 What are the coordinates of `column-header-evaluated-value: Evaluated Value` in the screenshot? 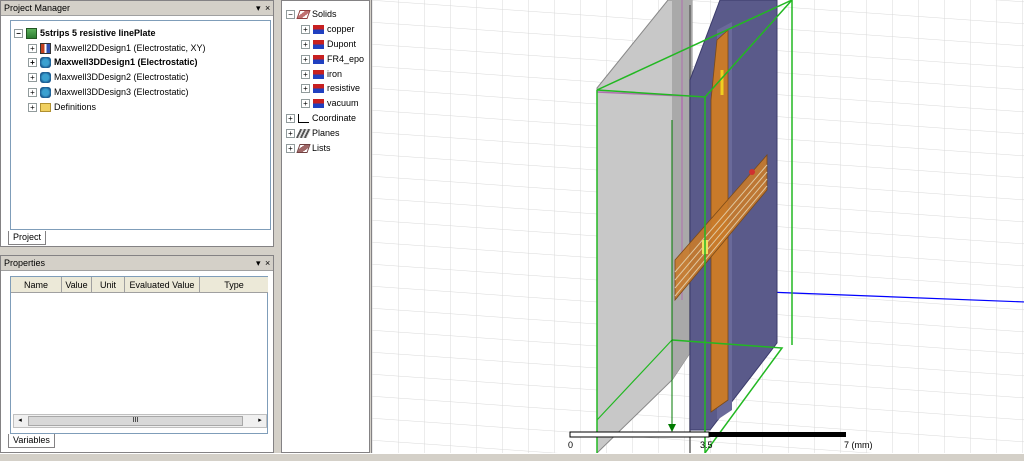 It's located at (162, 285).